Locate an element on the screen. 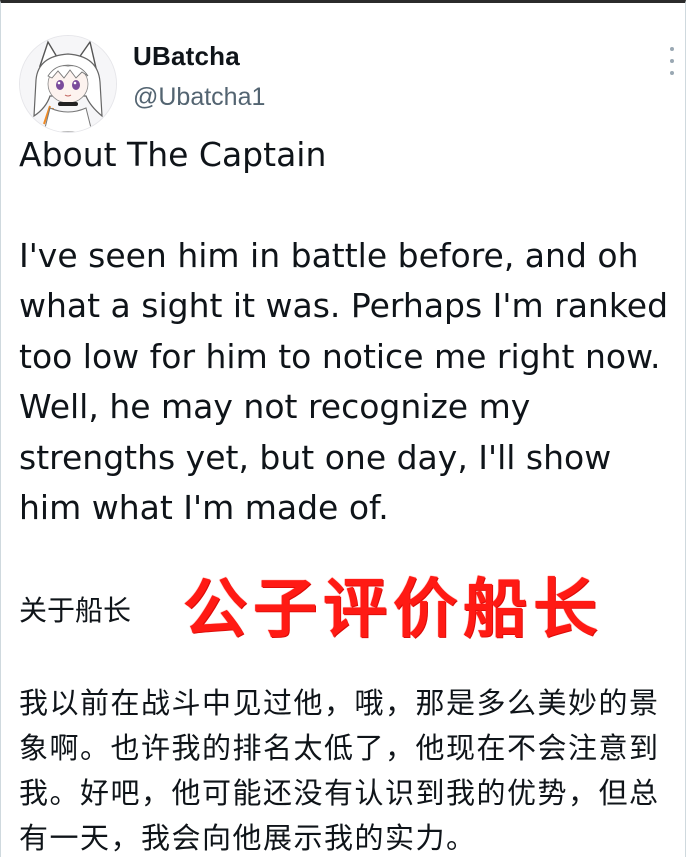 The height and width of the screenshot is (861, 686). display-name: UBatcha is located at coordinates (186, 56).